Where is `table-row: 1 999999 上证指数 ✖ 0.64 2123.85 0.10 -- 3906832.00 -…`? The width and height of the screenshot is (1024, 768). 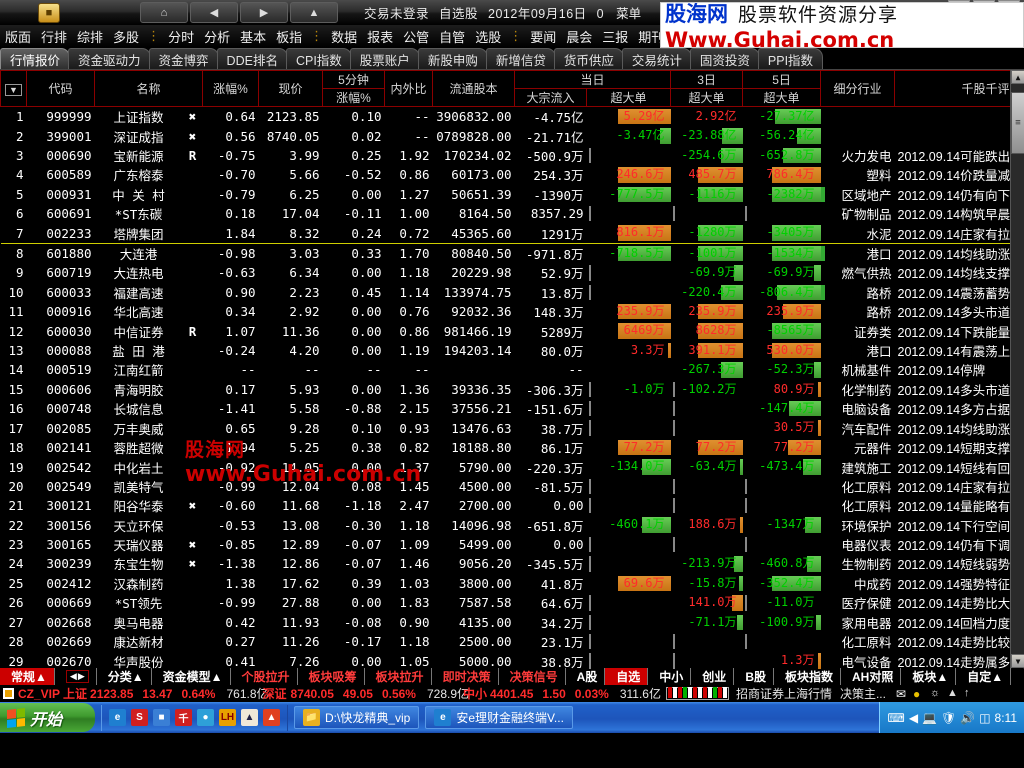 table-row: 1 999999 上证指数 ✖ 0.64 2123.85 0.10 -- 3906832.00 -… is located at coordinates (512, 117).